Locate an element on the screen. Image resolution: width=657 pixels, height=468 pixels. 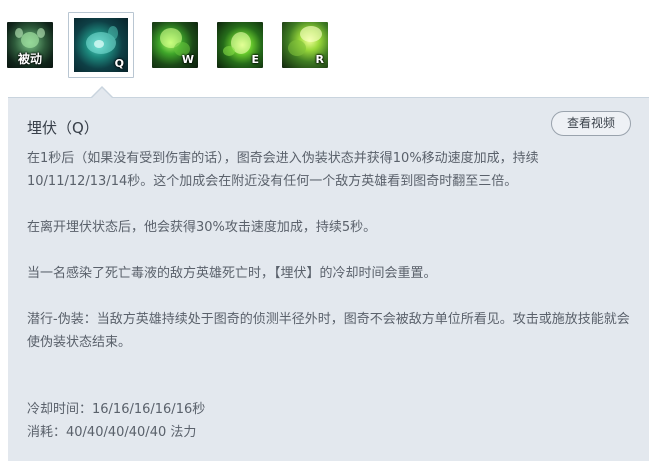
skill-key-label: E is located at coordinates (255, 59).